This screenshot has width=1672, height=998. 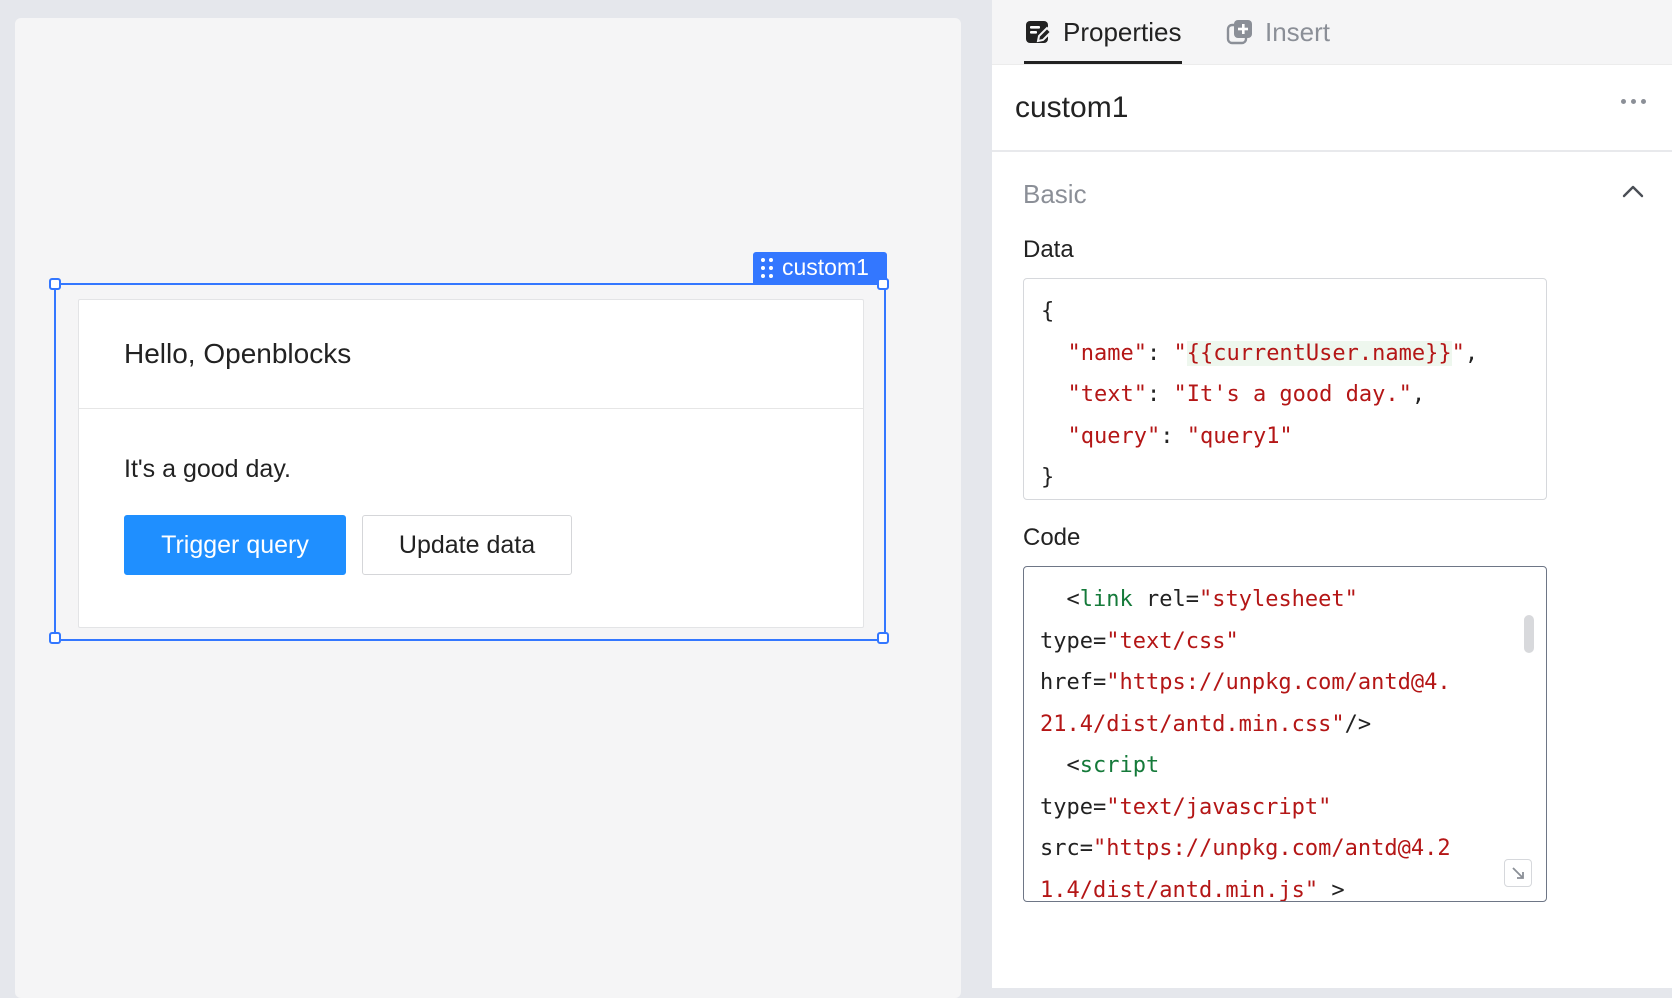 What do you see at coordinates (207, 469) in the screenshot?
I see `card-text: It's a good day.` at bounding box center [207, 469].